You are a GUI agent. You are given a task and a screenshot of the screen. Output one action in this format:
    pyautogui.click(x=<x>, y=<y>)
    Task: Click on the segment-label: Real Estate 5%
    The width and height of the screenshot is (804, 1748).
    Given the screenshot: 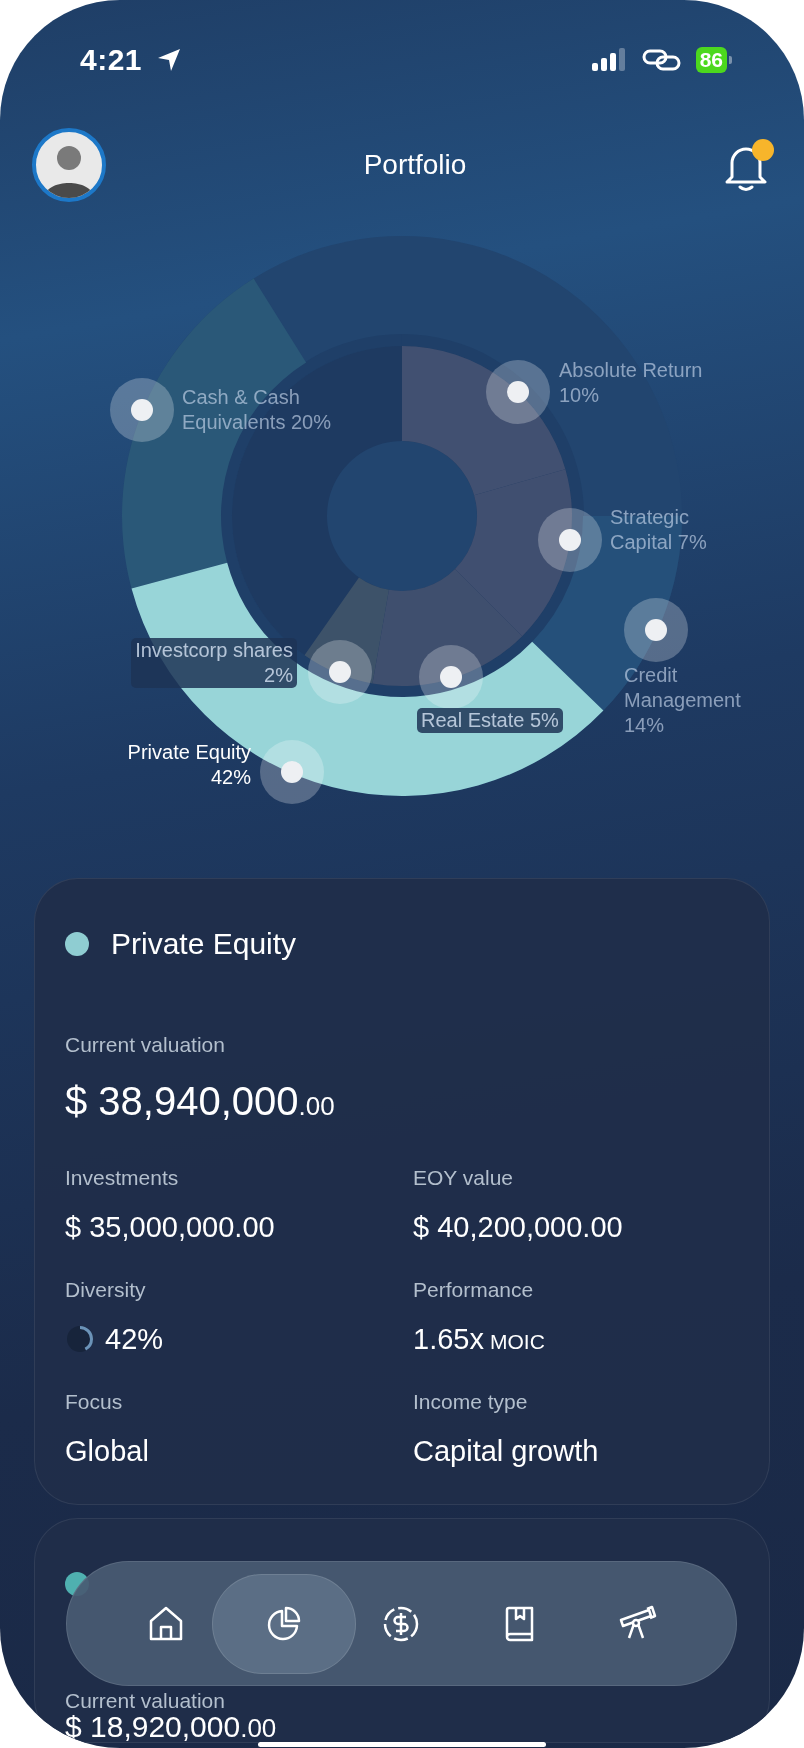 What is the action you would take?
    pyautogui.click(x=490, y=720)
    